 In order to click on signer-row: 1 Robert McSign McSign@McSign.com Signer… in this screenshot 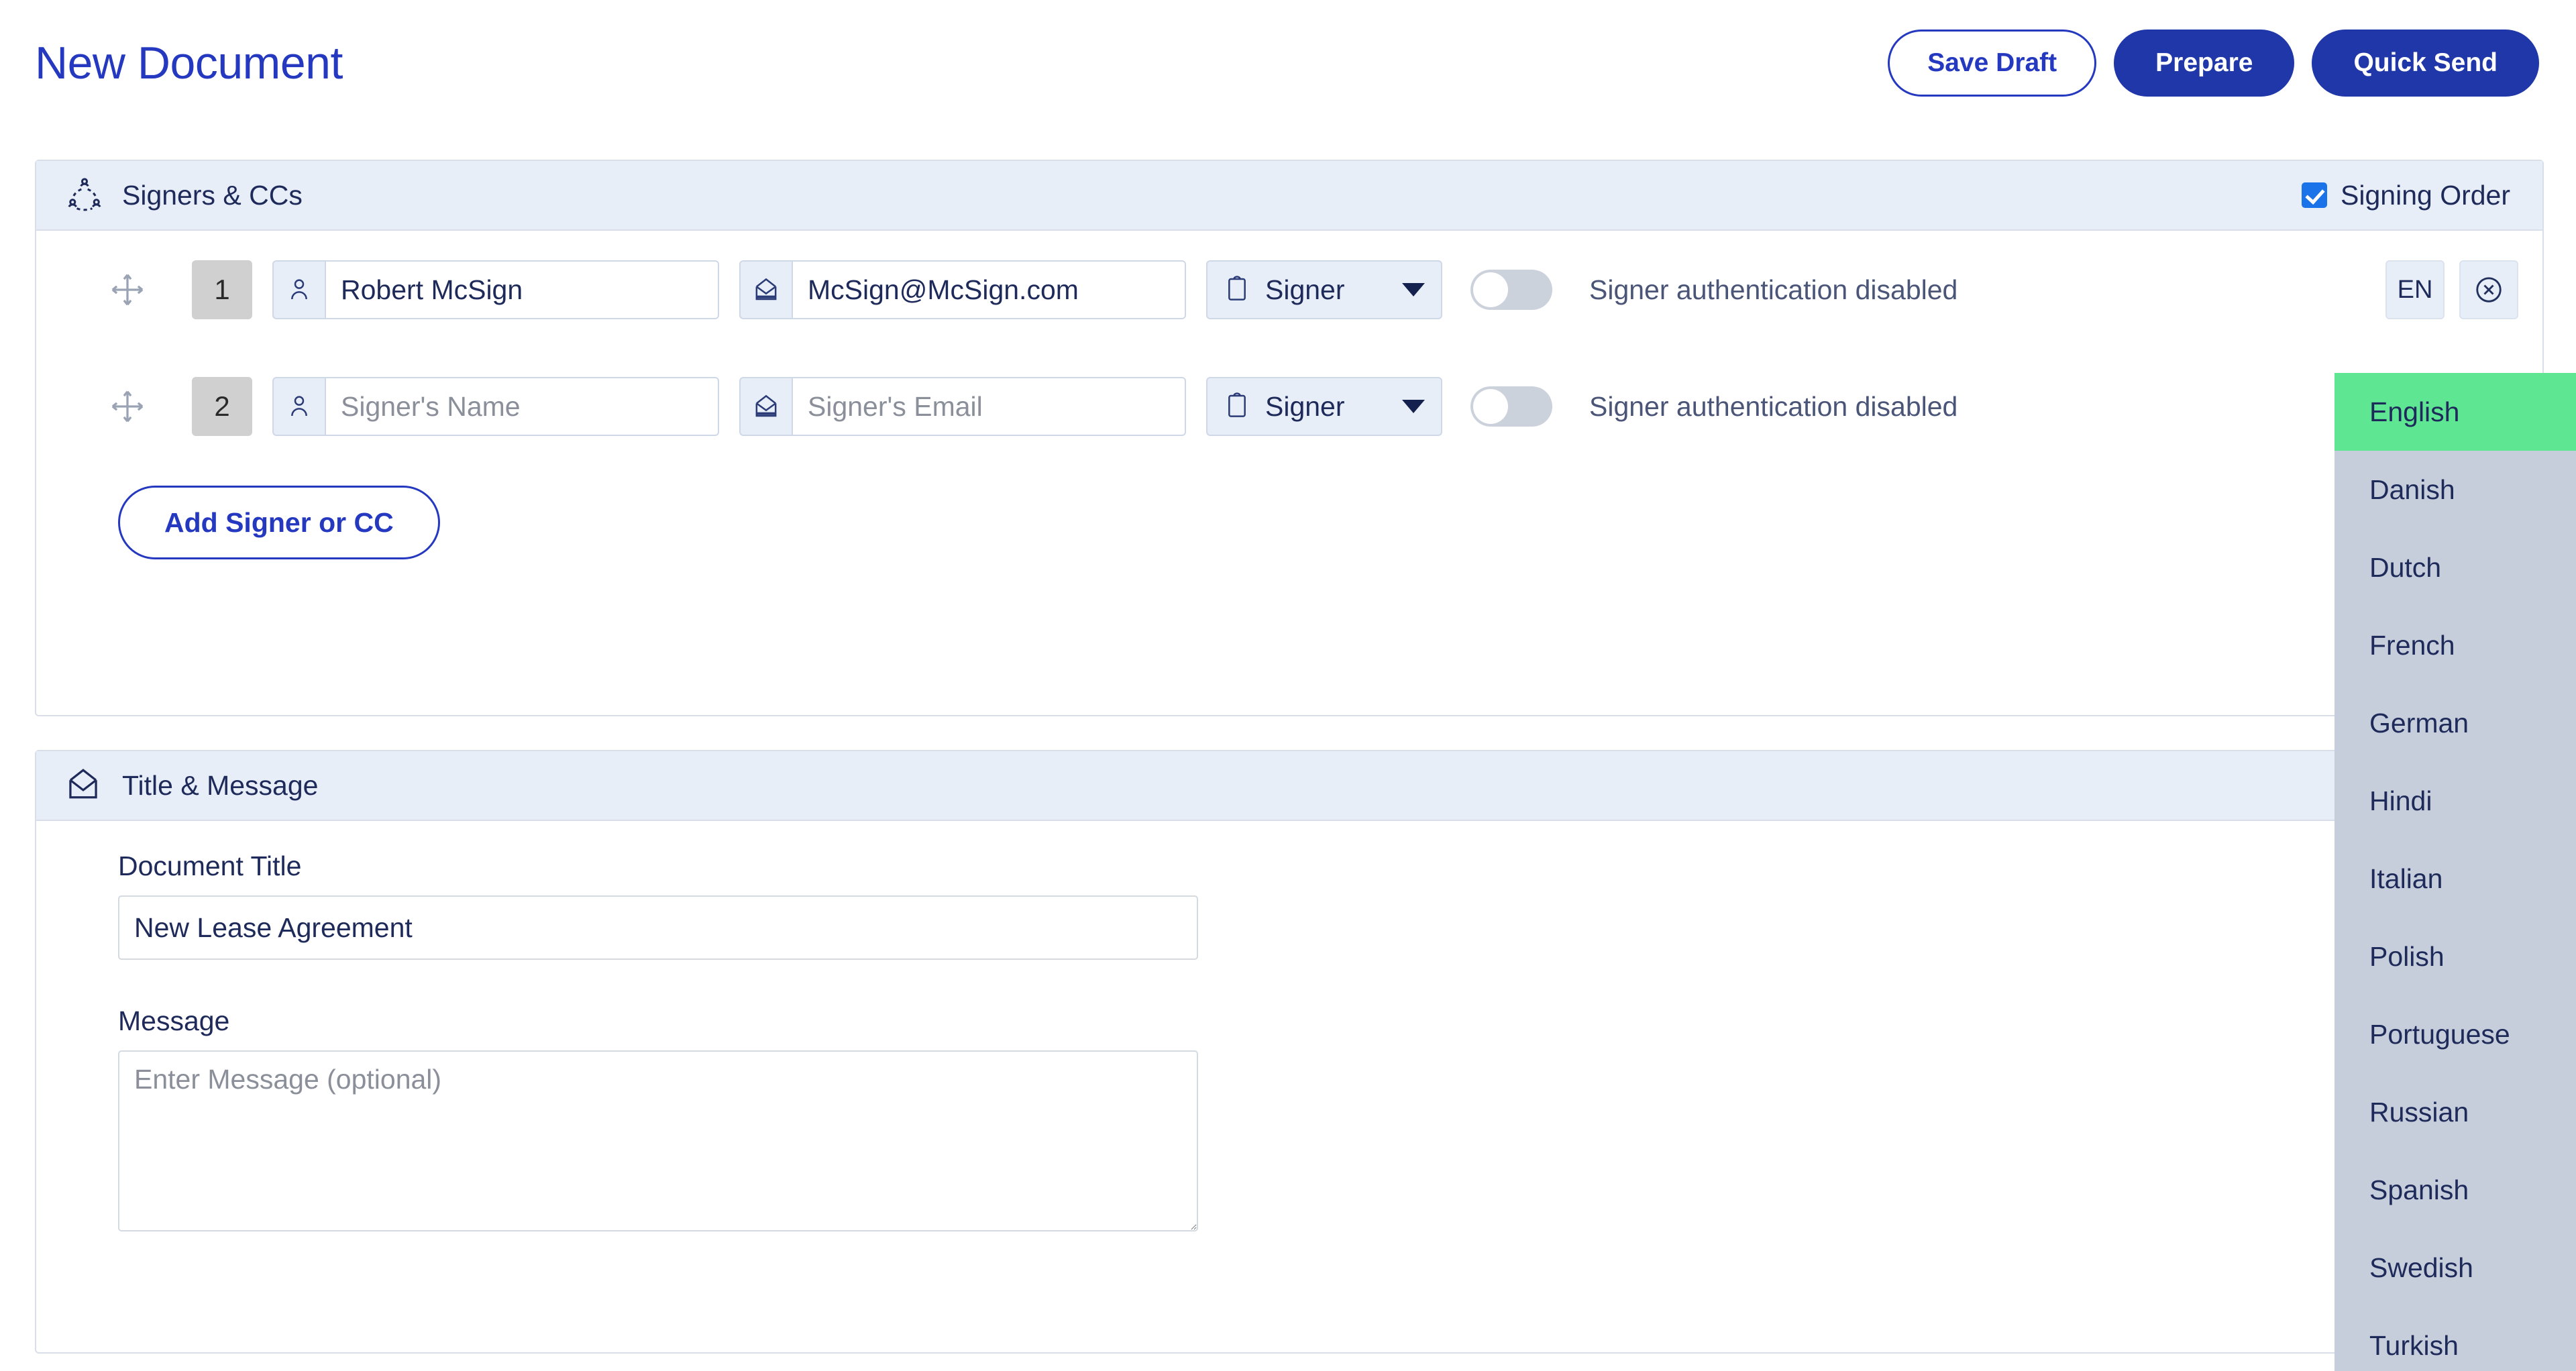, I will do `click(1289, 289)`.